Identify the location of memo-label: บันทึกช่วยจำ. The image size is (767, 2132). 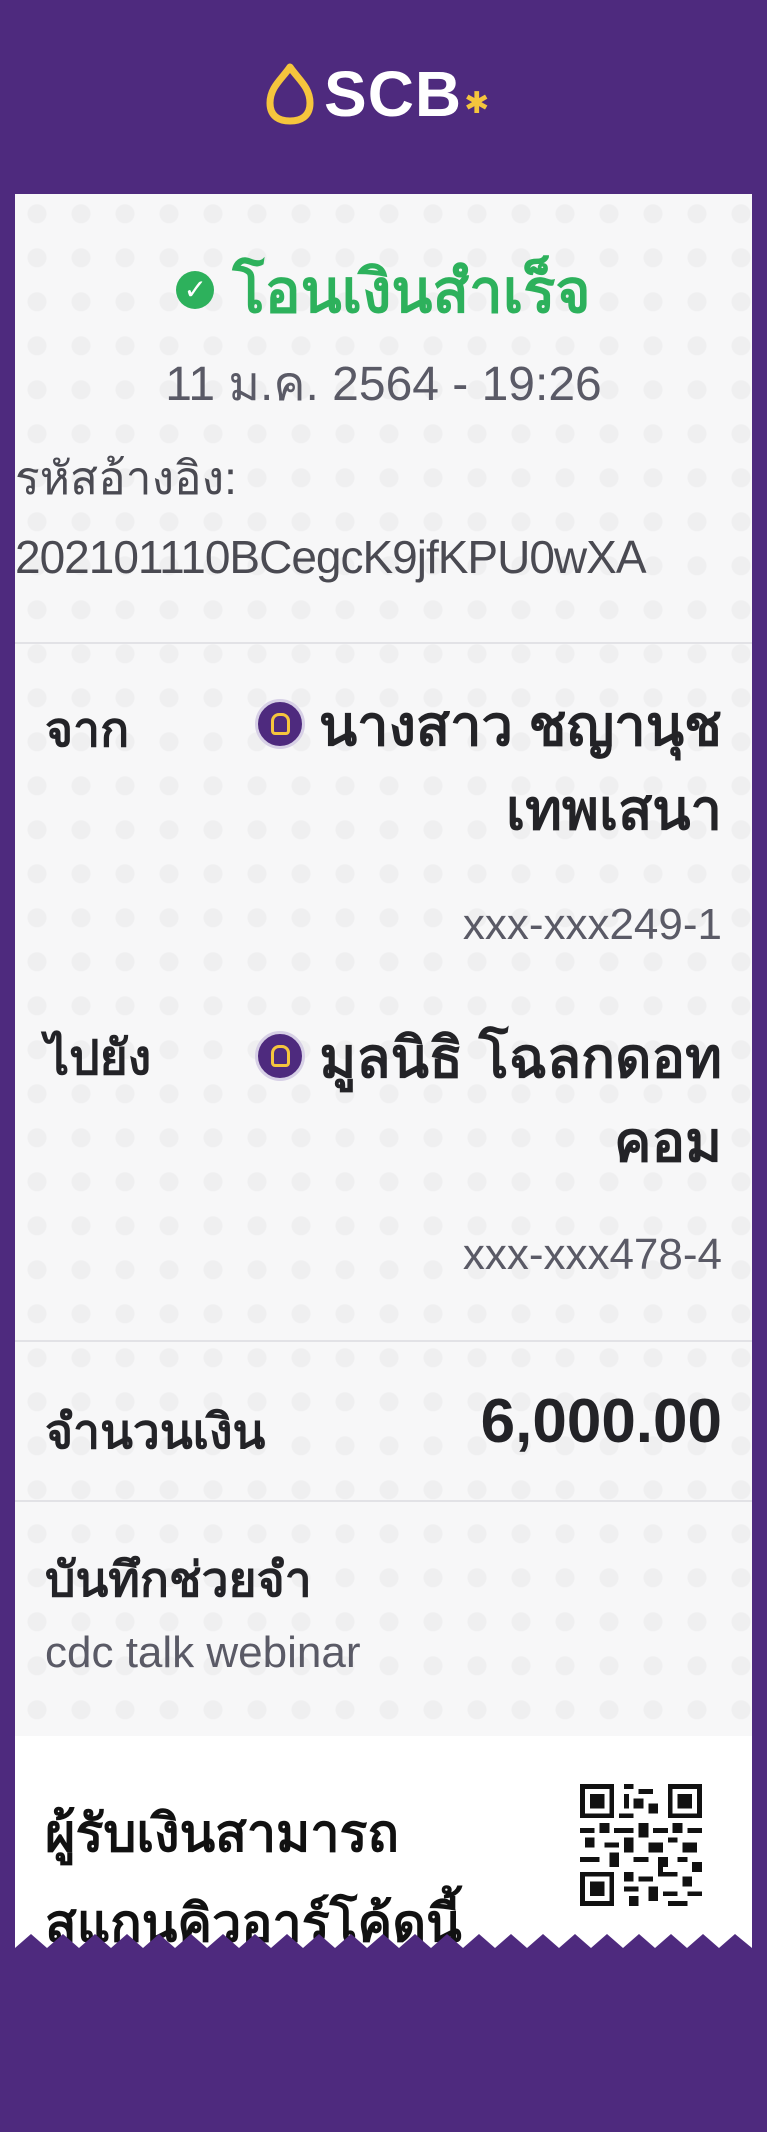
(178, 1580).